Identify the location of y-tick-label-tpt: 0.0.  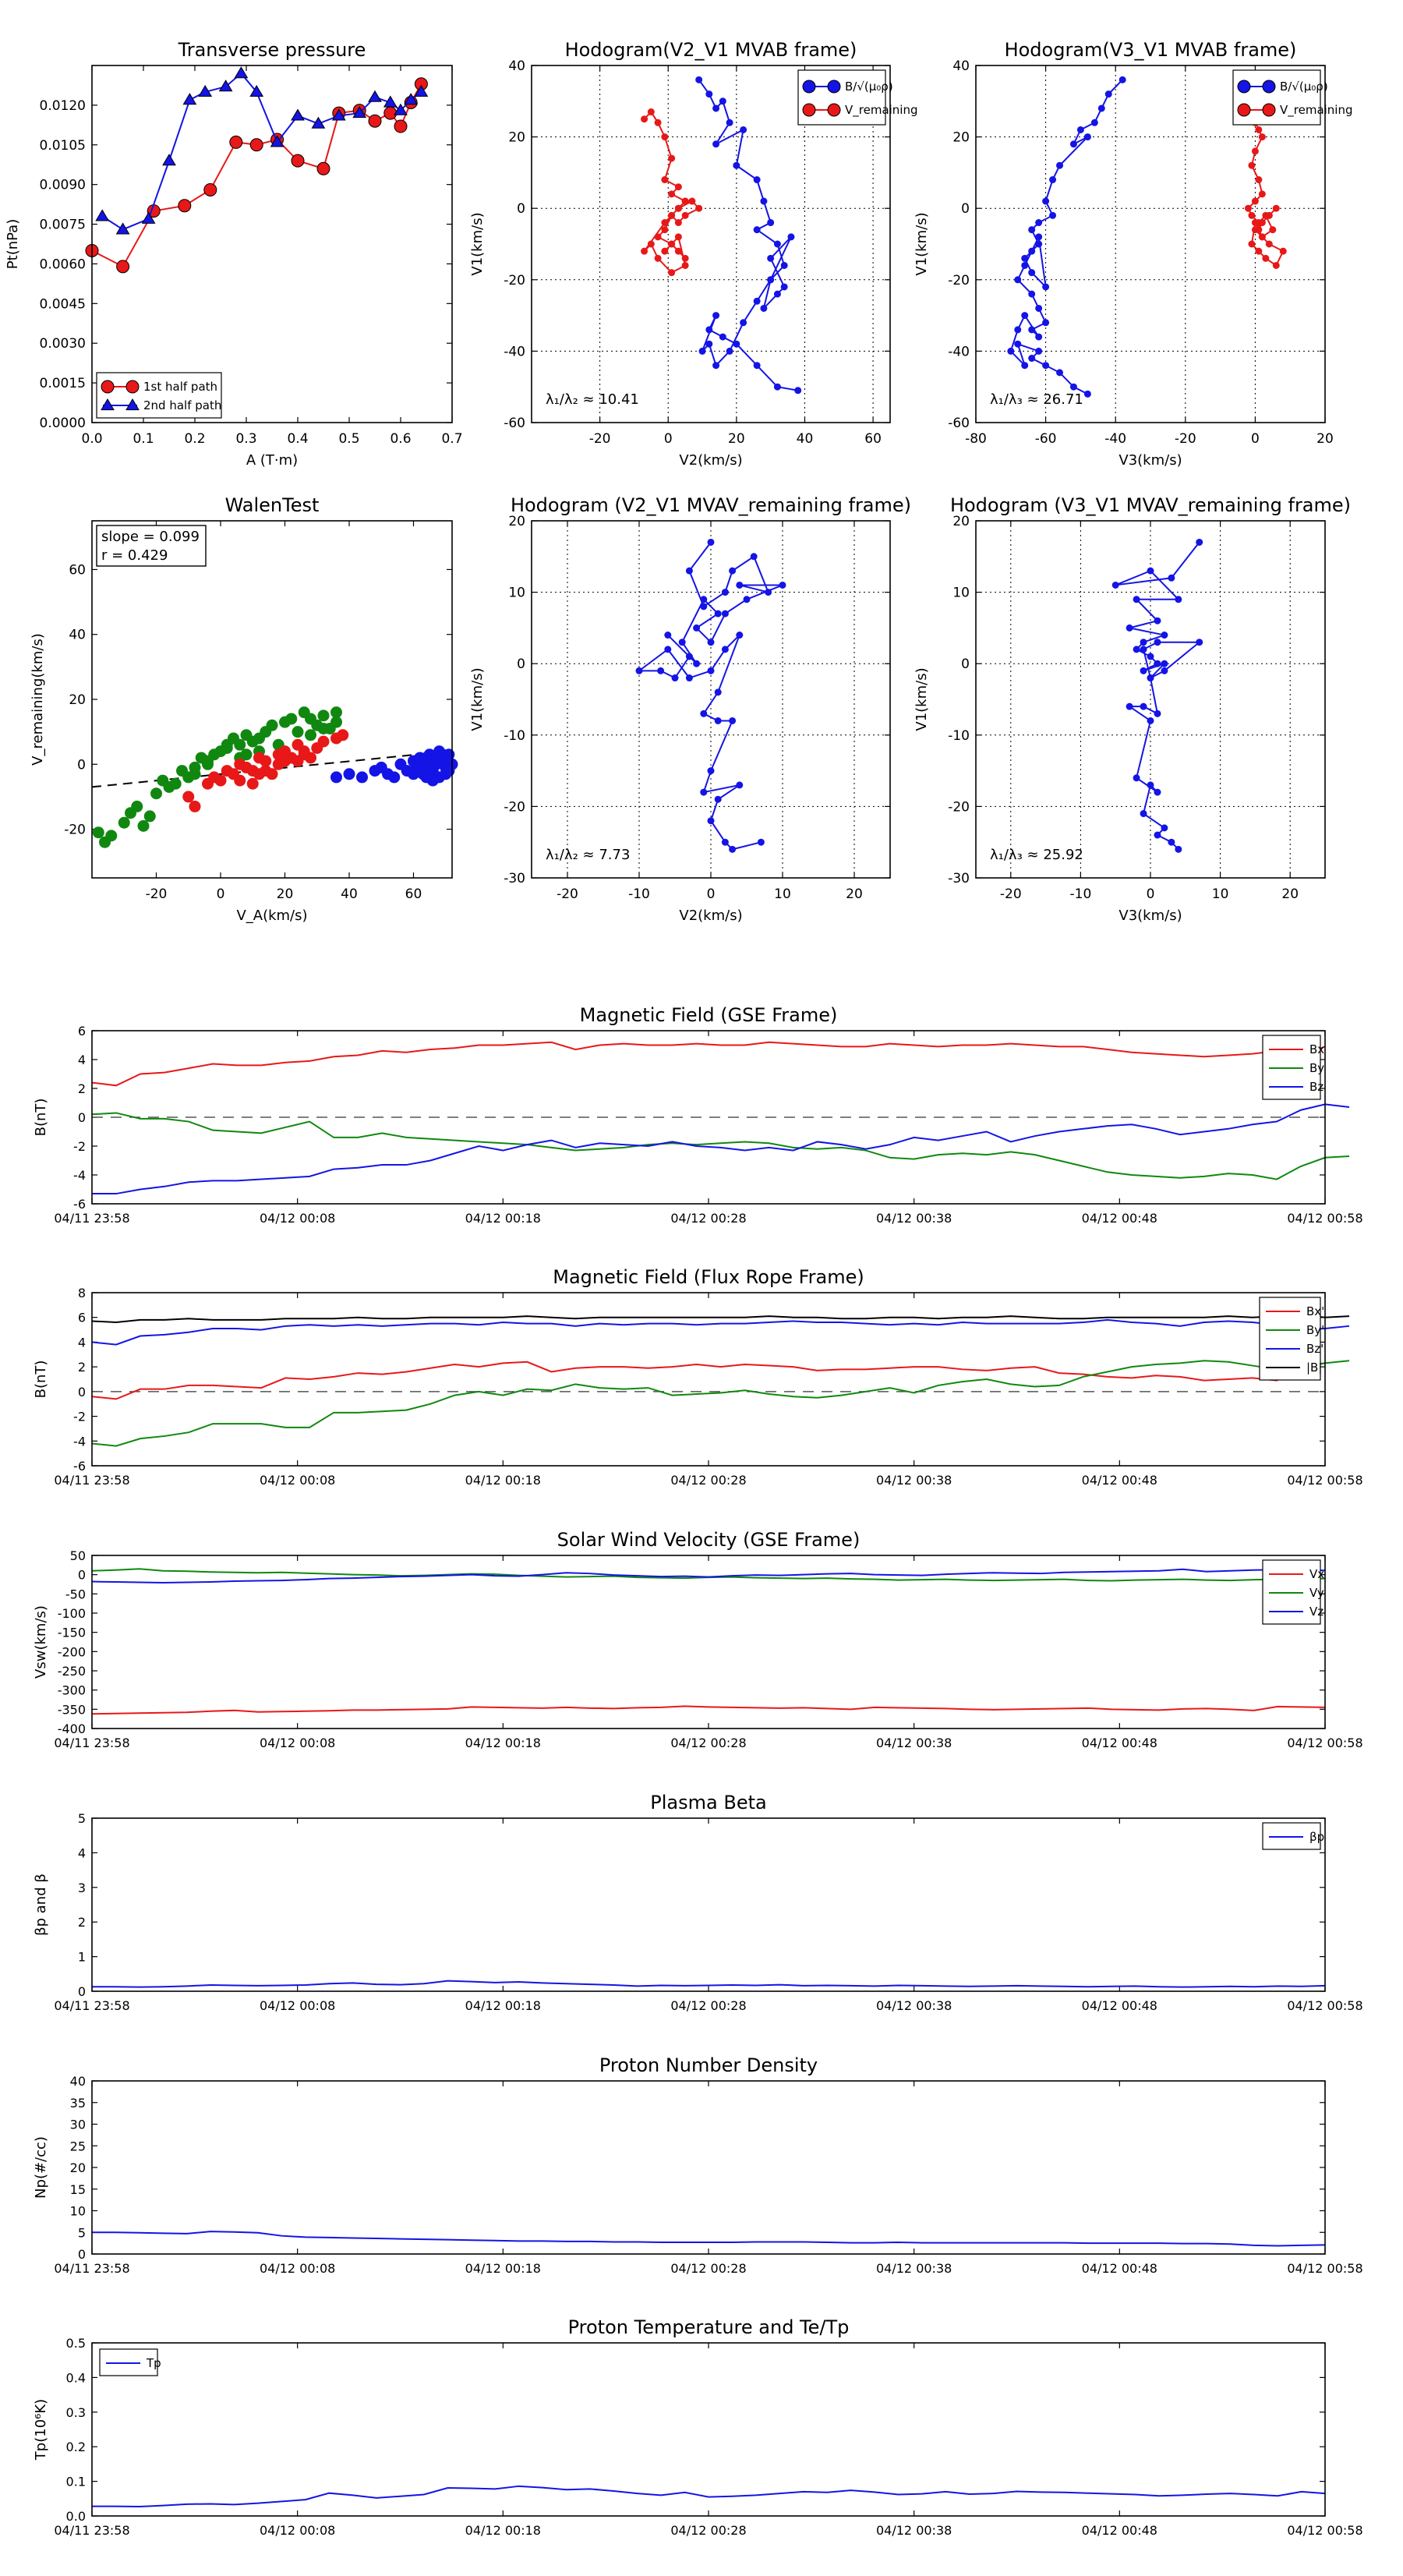
(76, 2516).